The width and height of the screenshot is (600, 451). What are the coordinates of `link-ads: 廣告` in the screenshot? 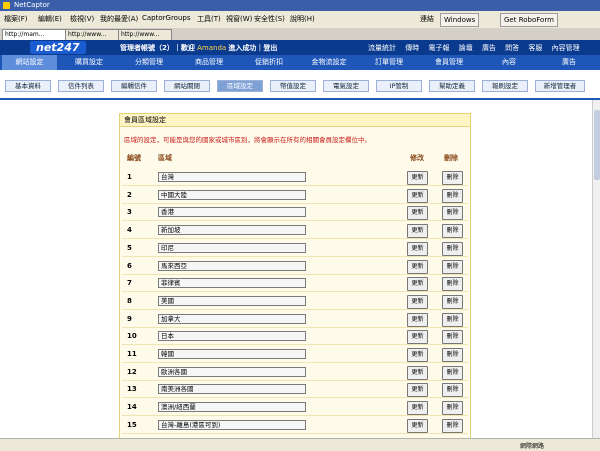 It's located at (489, 48).